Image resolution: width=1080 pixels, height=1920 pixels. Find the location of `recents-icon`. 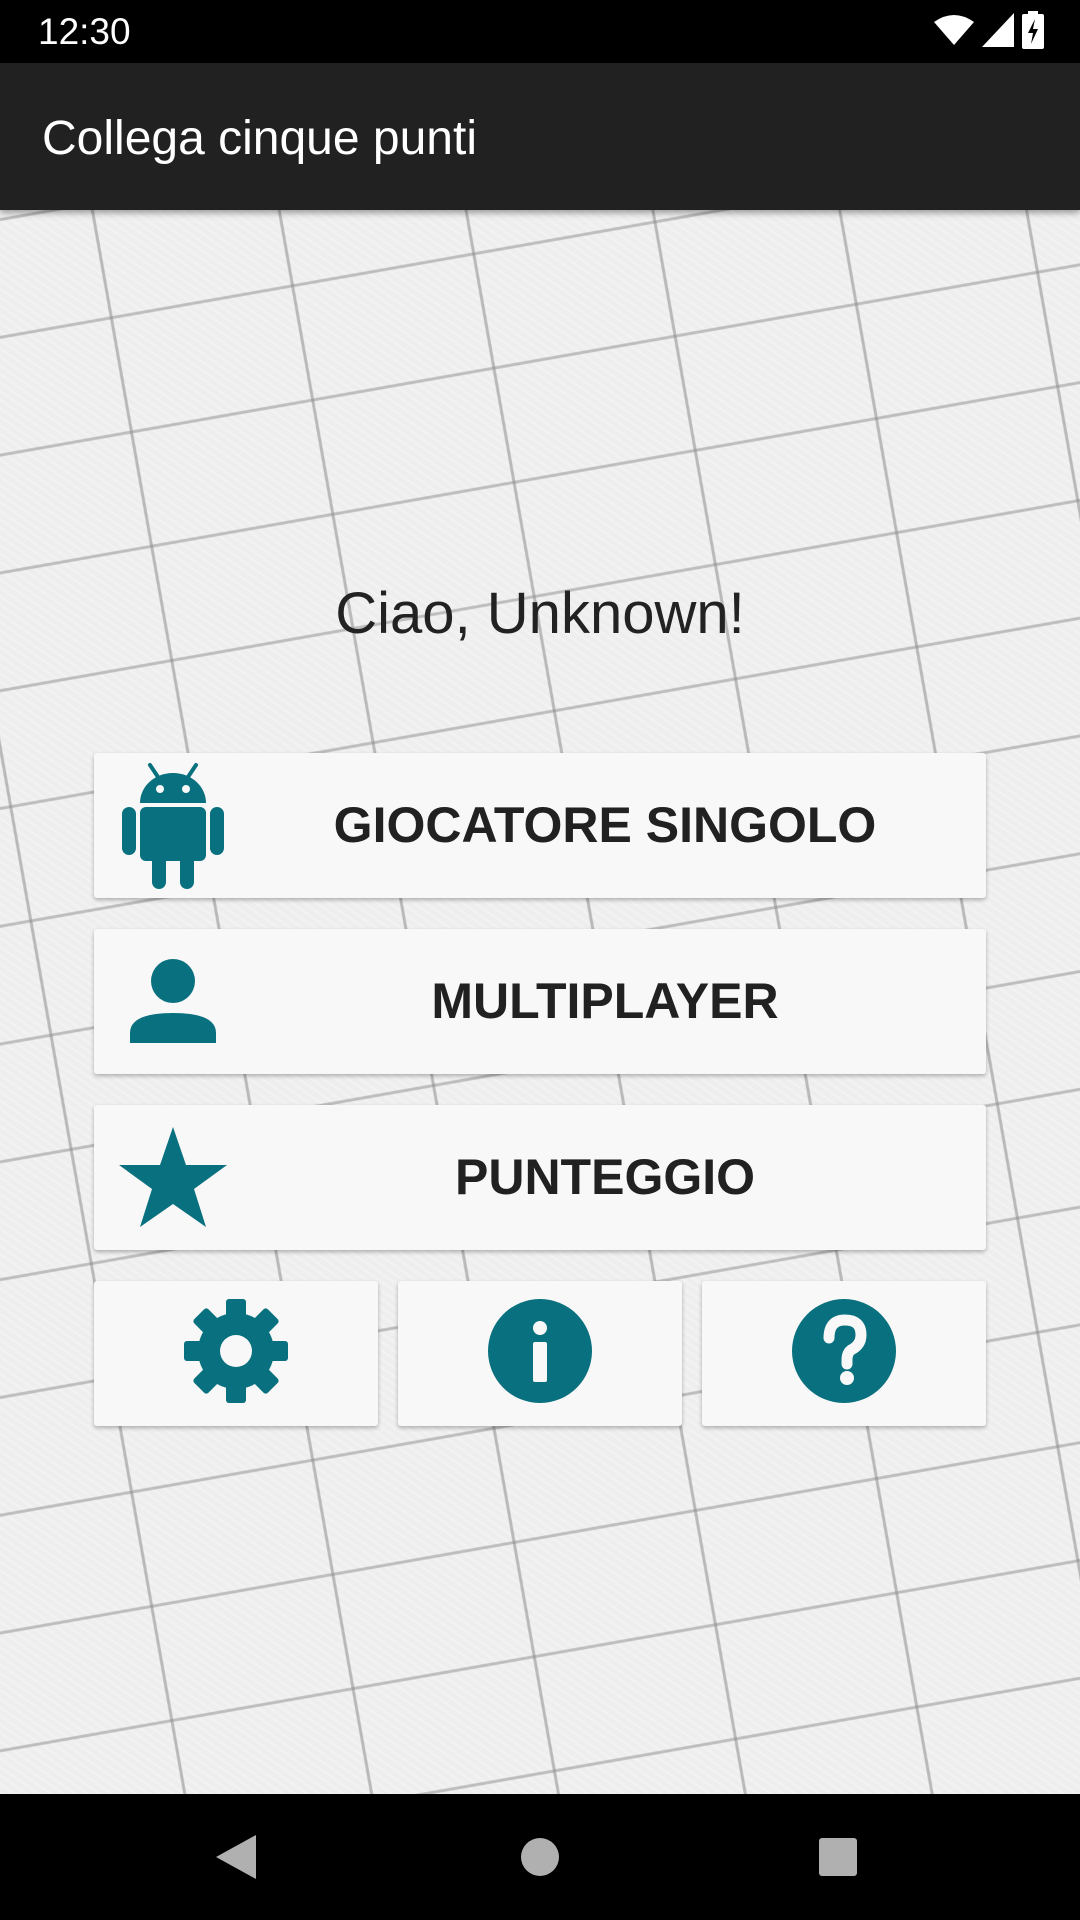

recents-icon is located at coordinates (838, 1857).